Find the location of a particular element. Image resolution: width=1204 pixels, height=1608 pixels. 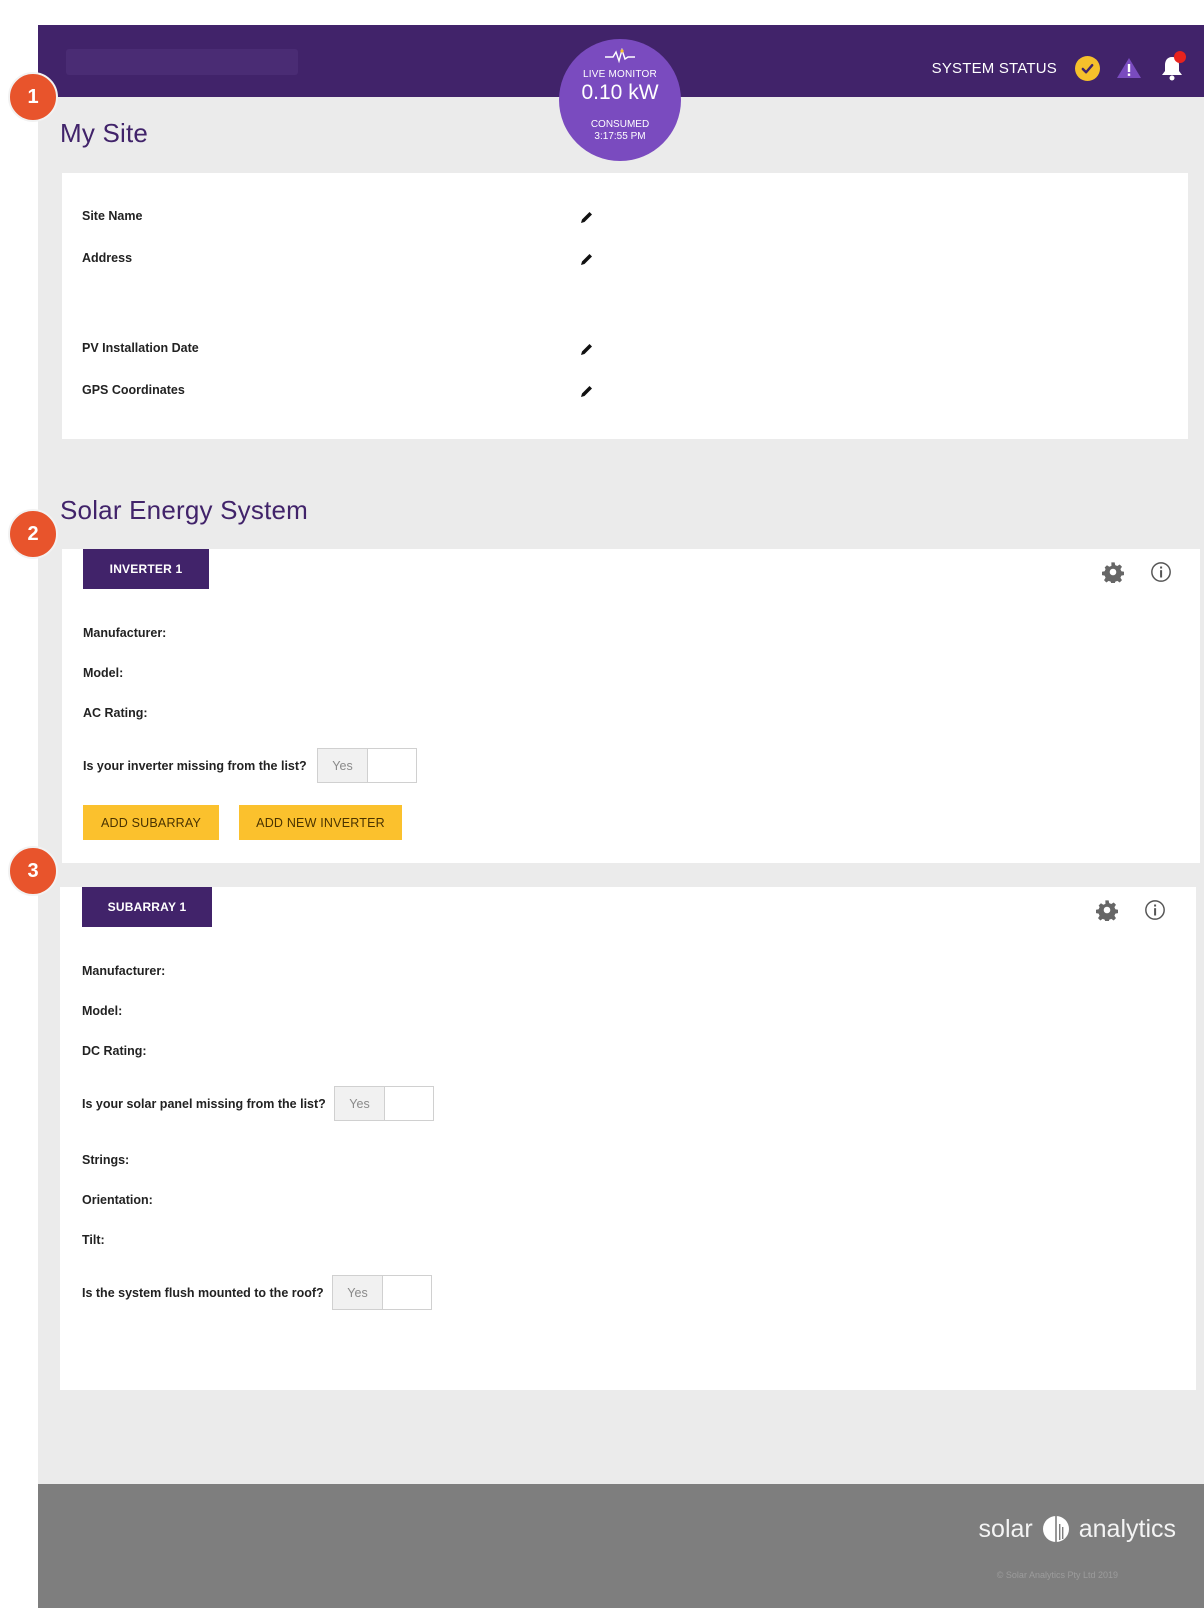

callout-2: 2 is located at coordinates (33, 534).